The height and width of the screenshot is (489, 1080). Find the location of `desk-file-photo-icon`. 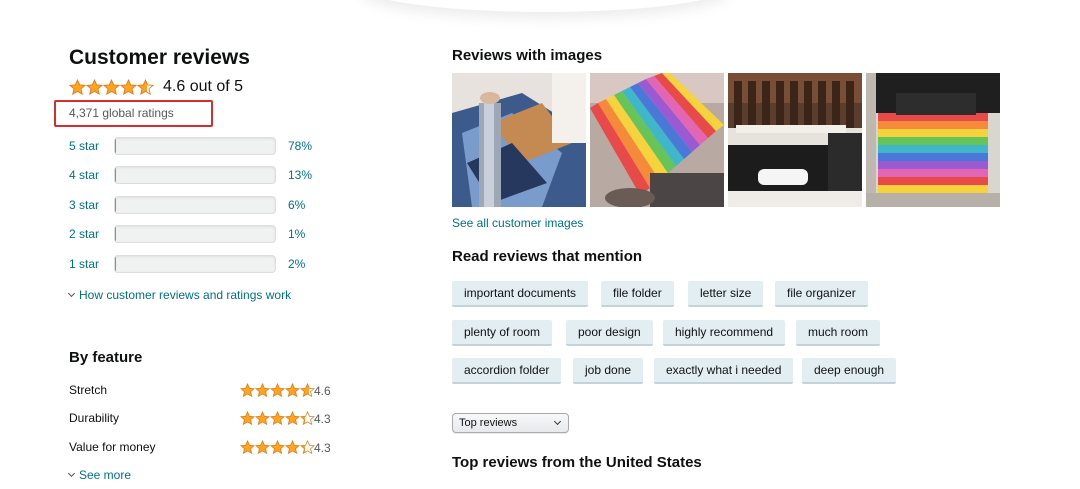

desk-file-photo-icon is located at coordinates (795, 140).